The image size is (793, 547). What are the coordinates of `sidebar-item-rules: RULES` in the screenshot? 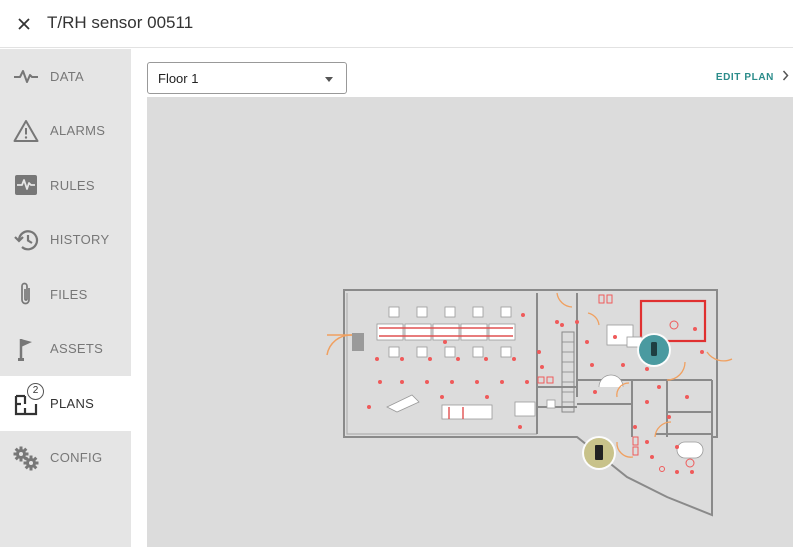 It's located at (65, 185).